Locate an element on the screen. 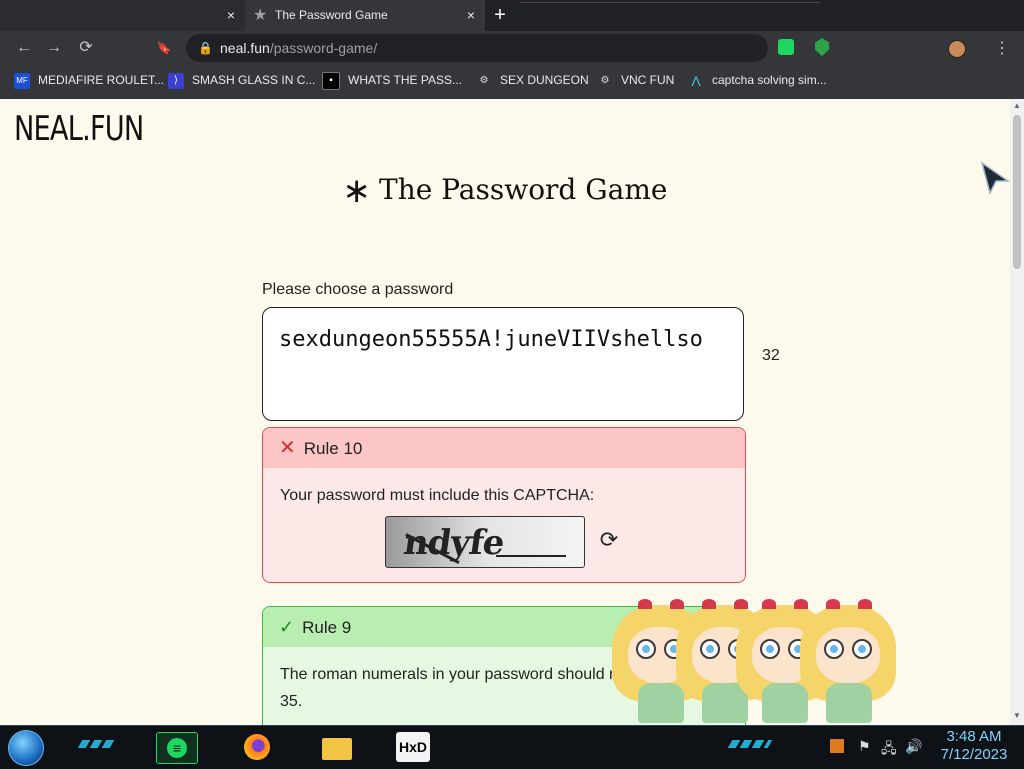 The height and width of the screenshot is (769, 1024). back-icon: ← is located at coordinates (24, 48).